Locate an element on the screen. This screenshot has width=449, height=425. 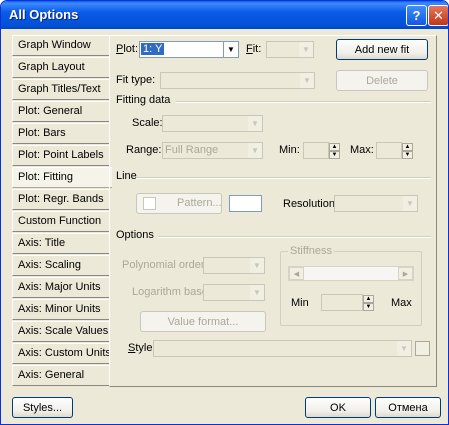
title-bar: All Options ? ✕ is located at coordinates (224, 15).